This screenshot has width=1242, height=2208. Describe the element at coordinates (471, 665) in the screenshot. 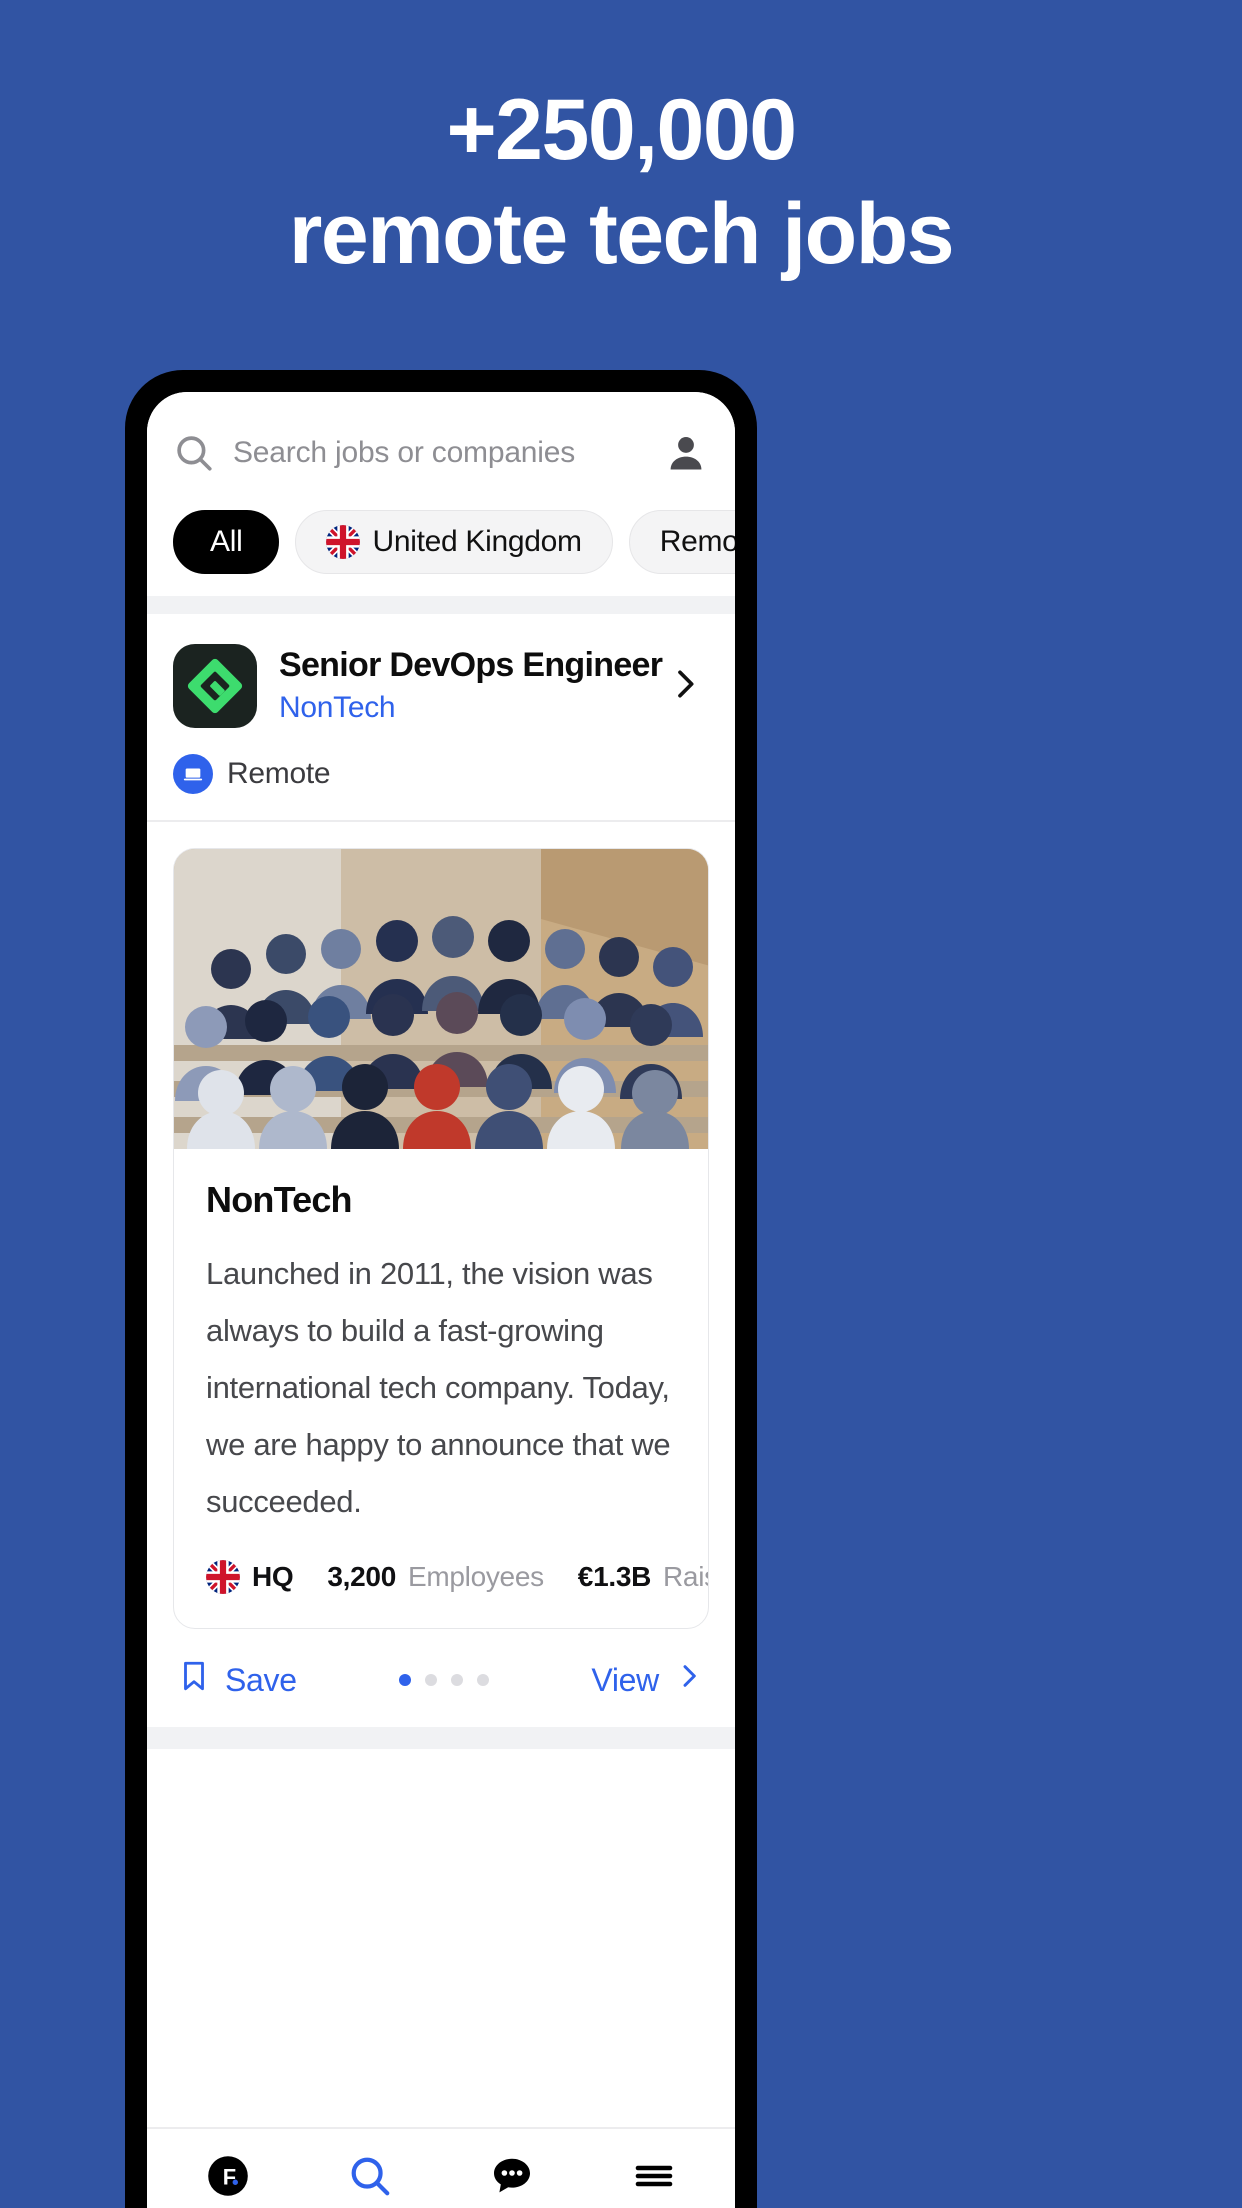

I see `job-title: Senior DevOps Engineer` at that location.